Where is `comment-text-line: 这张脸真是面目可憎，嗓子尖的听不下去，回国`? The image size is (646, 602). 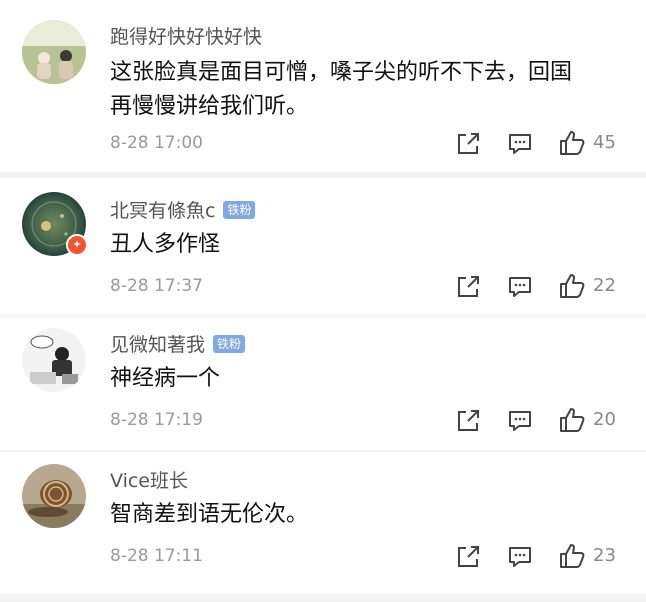
comment-text-line: 这张脸真是面目可憎，嗓子尖的听不下去，回国 is located at coordinates (341, 72).